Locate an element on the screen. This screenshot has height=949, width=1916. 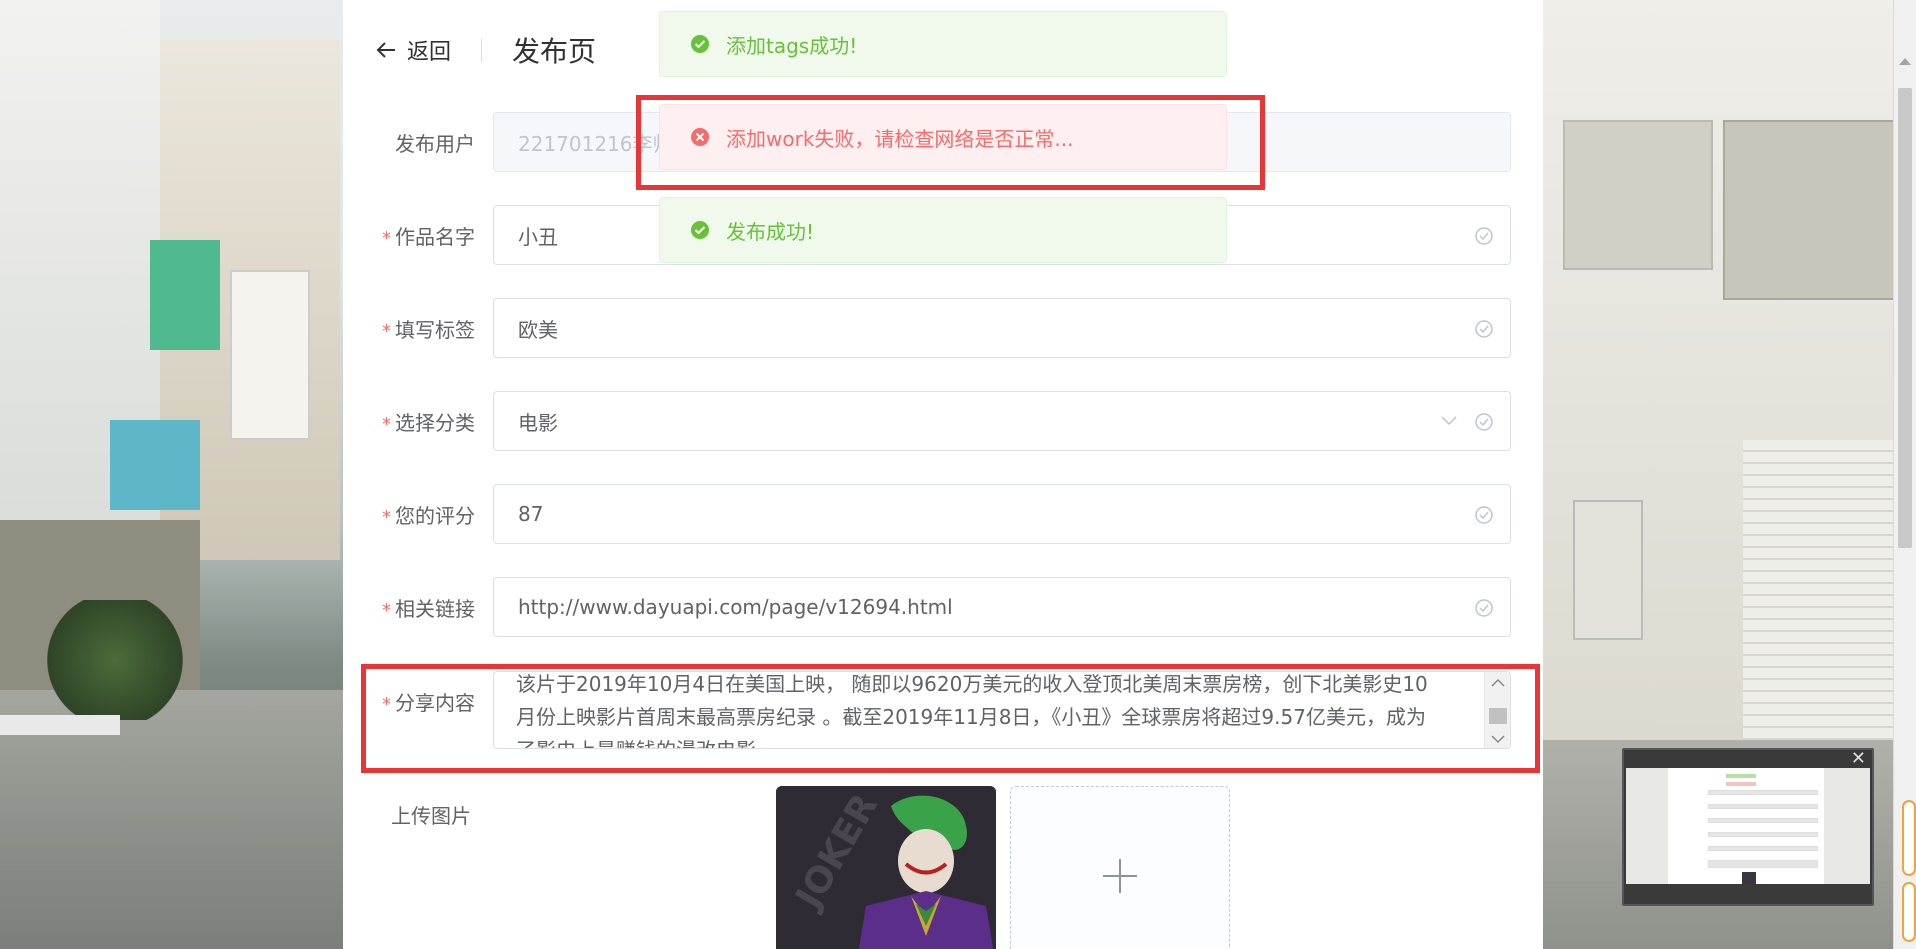
minimap-preview: ✕ is located at coordinates (1748, 827).